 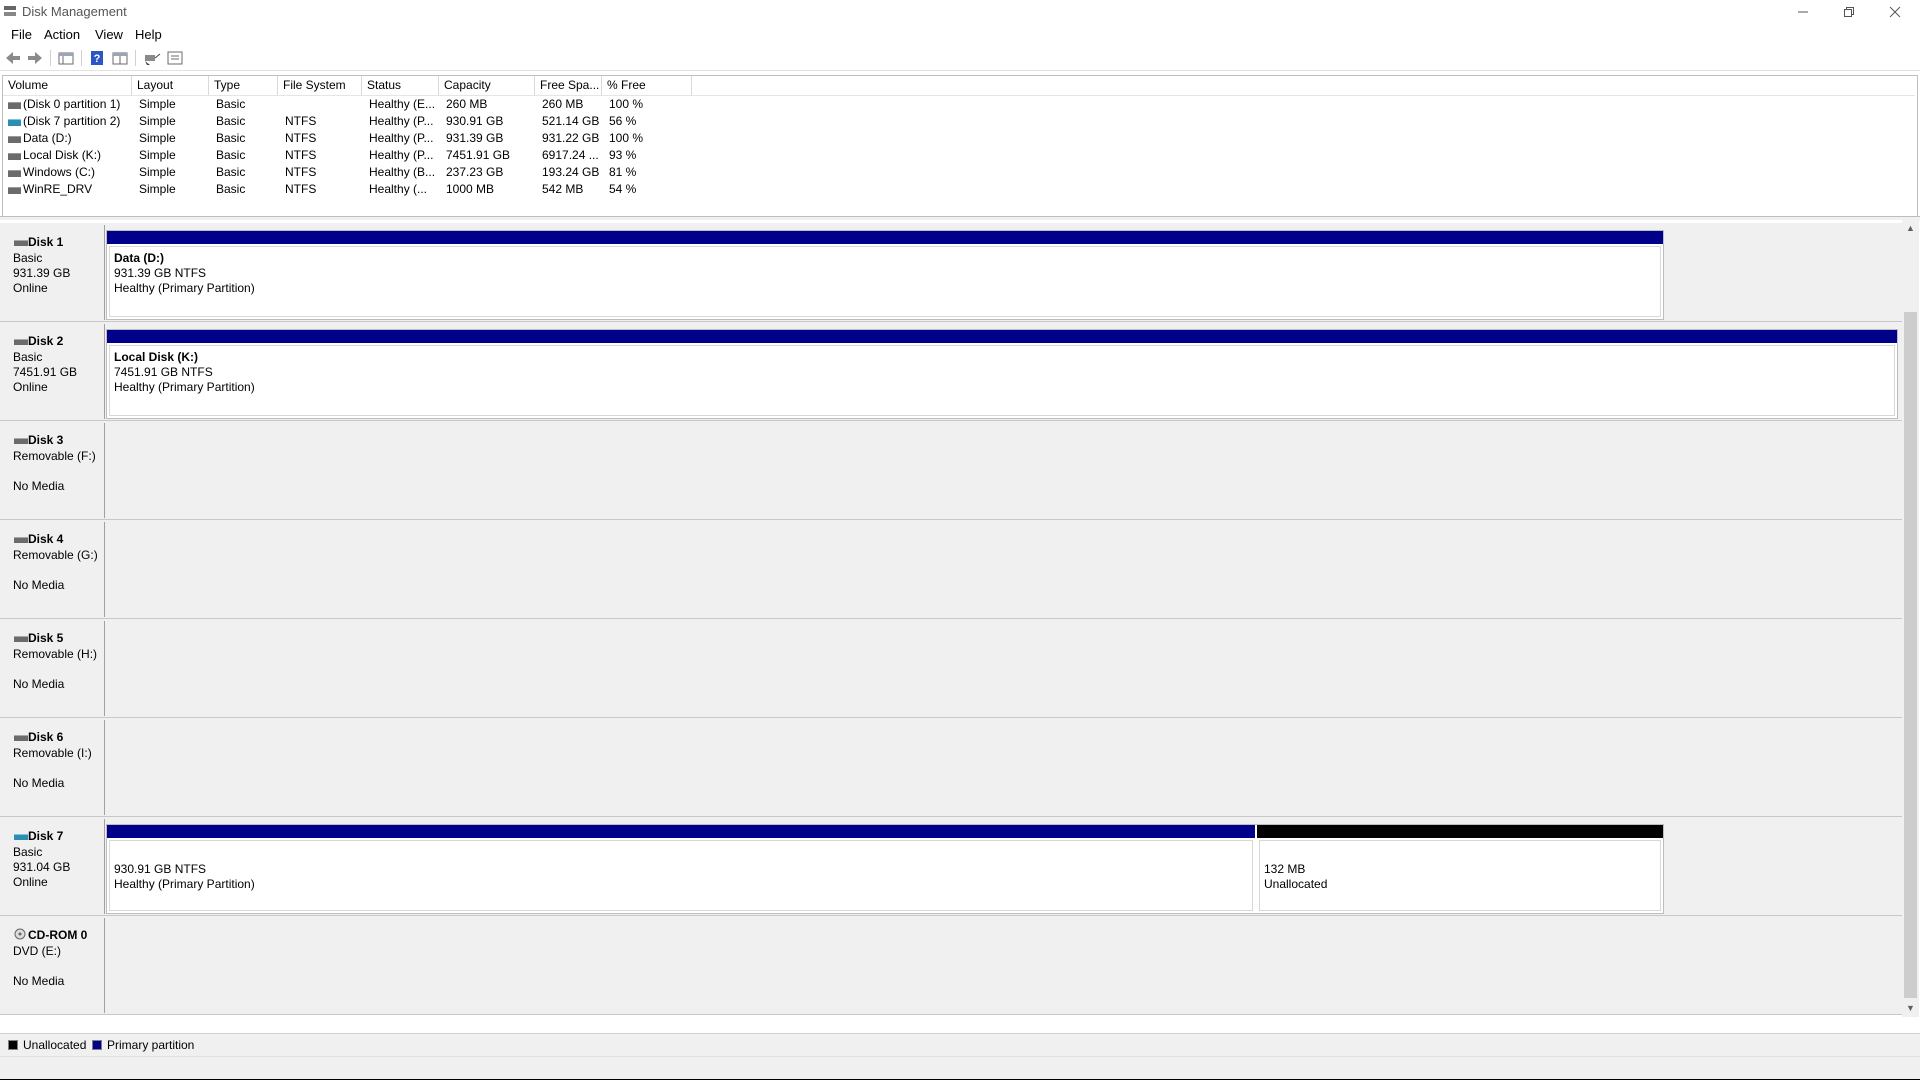 I want to click on menu-action: Action, so click(x=62, y=34).